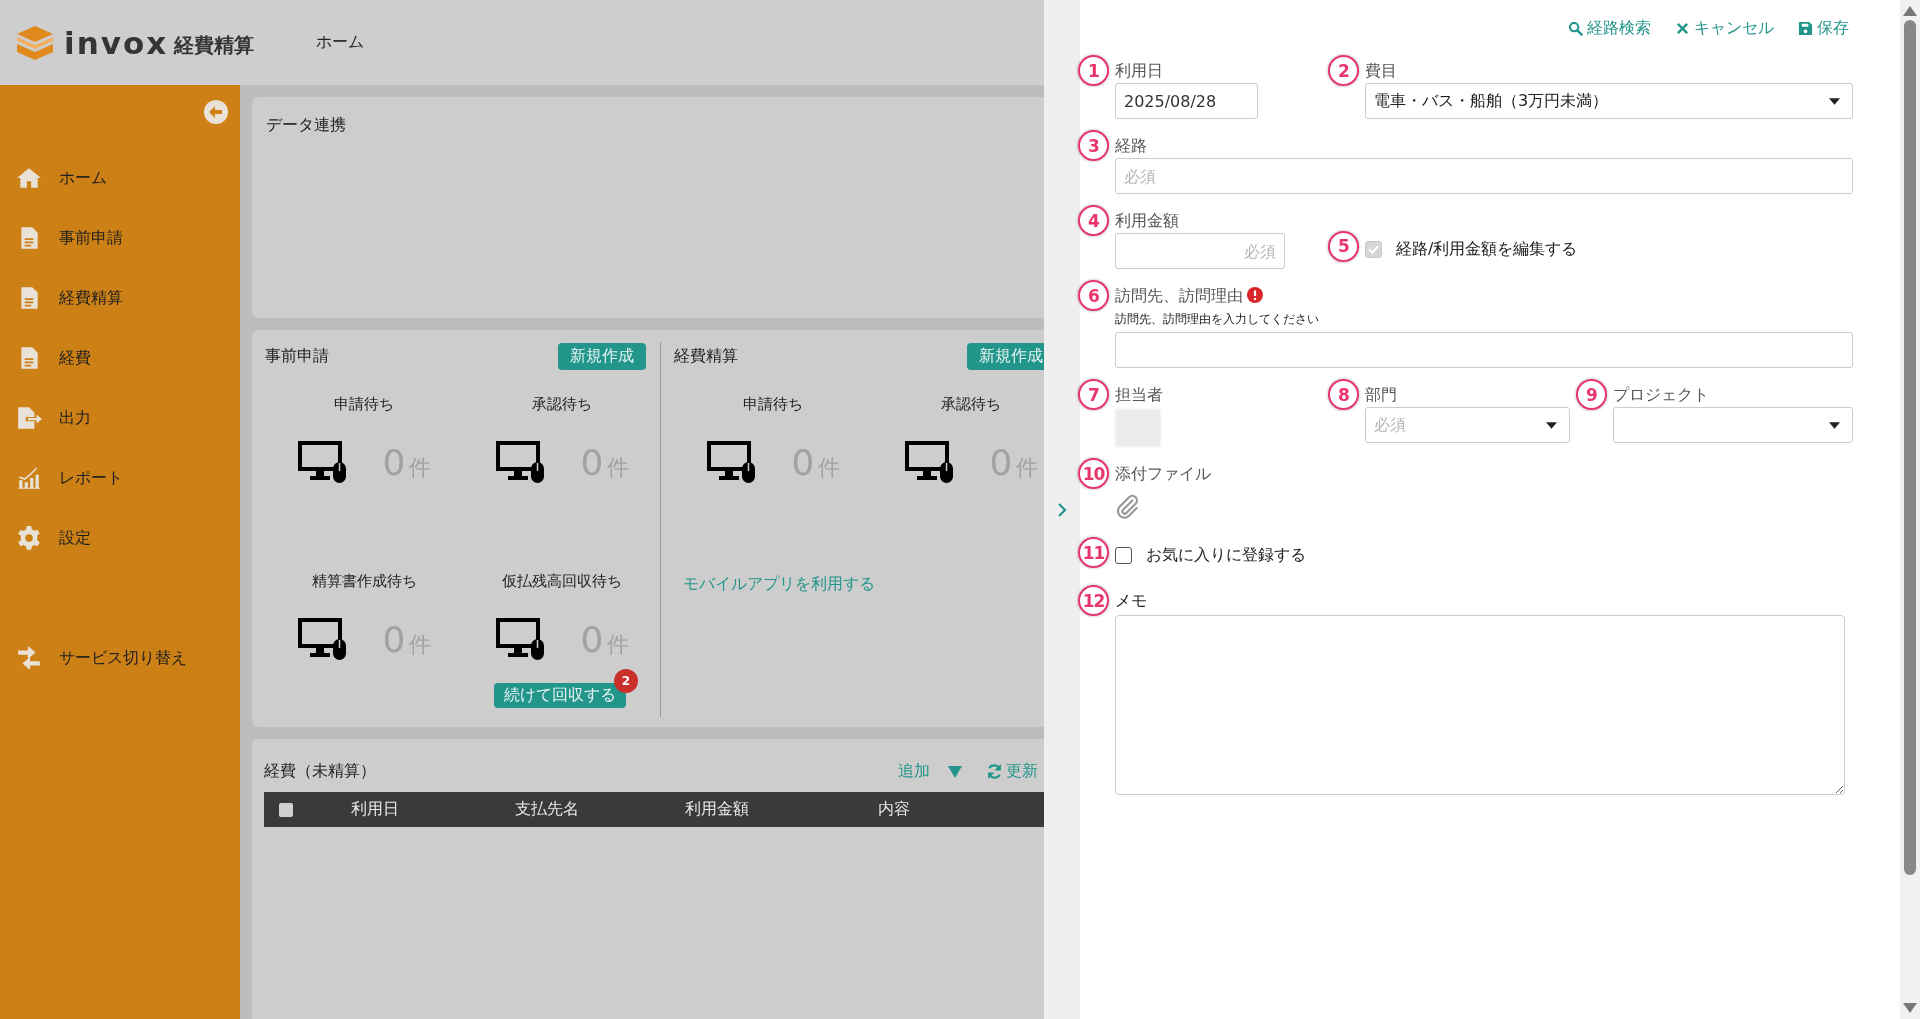  I want to click on amount-field: 必須, so click(1200, 251).